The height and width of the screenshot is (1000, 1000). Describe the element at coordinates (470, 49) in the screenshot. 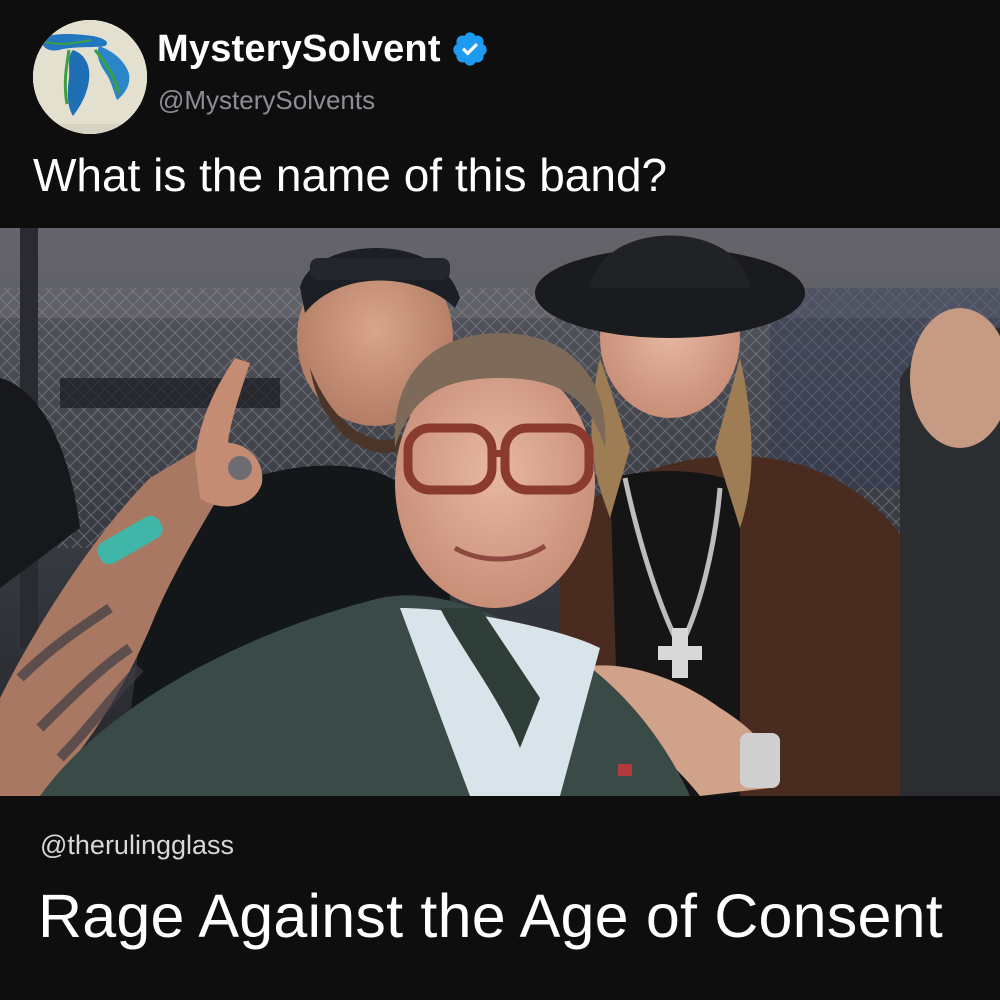

I see `verified-badge-icon` at that location.